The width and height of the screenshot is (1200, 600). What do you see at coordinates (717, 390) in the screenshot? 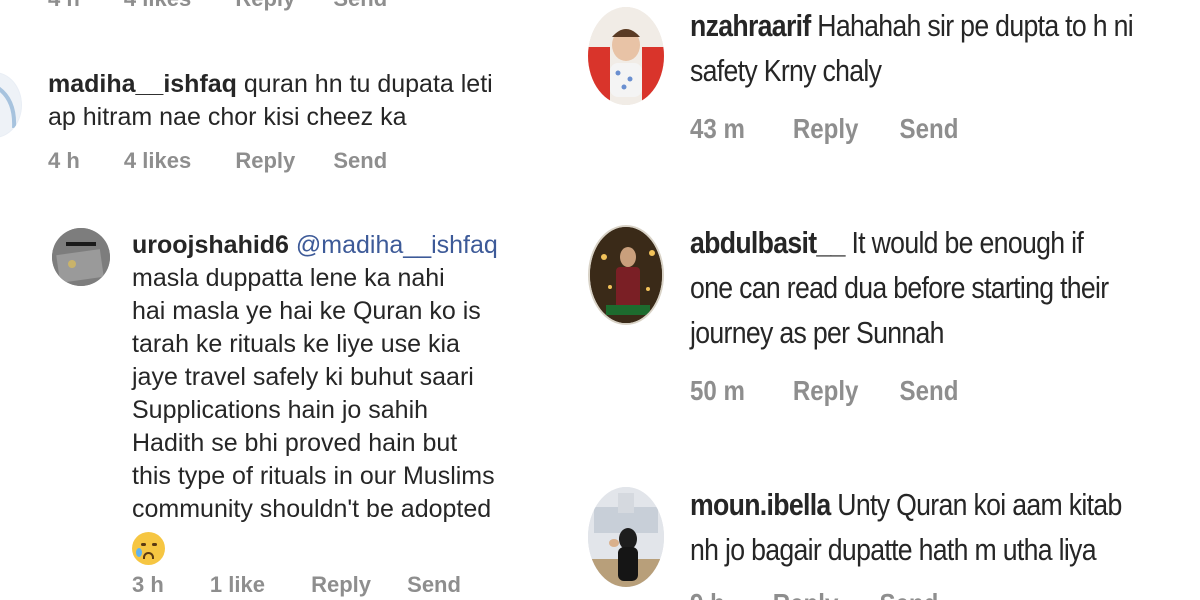
I see `timestamp: 50 m` at bounding box center [717, 390].